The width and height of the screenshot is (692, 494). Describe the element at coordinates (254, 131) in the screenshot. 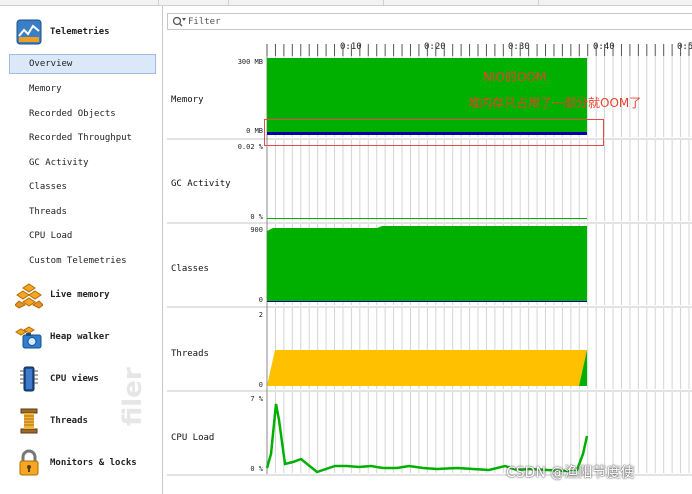

I see `axis-min-label: 0 MB` at that location.